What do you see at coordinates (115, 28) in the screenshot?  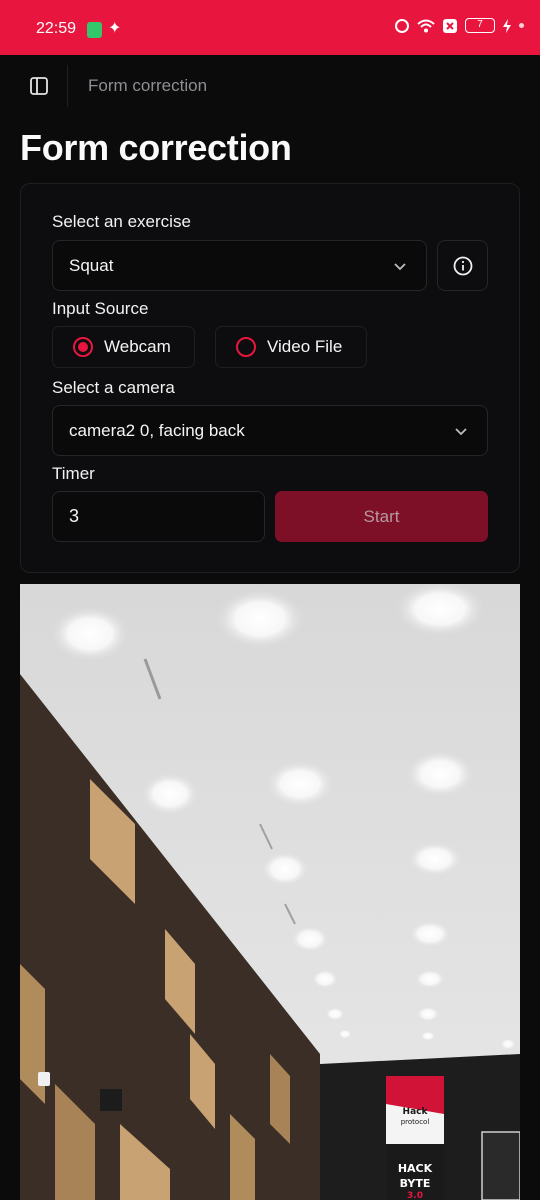 I see `notification-app-icon: ✦` at bounding box center [115, 28].